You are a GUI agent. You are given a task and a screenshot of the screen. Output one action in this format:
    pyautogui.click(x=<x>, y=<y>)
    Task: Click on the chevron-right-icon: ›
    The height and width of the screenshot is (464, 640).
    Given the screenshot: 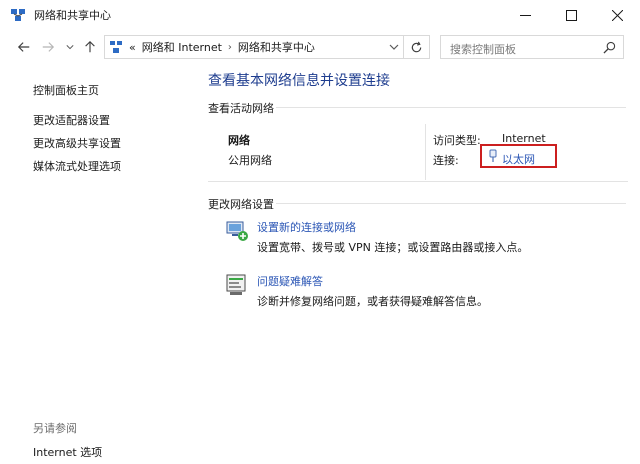 What is the action you would take?
    pyautogui.click(x=229, y=47)
    